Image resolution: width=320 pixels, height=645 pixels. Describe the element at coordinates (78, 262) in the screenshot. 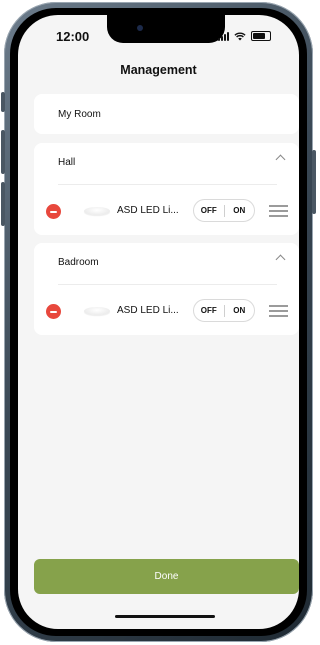

I see `room-name: Badroom` at that location.